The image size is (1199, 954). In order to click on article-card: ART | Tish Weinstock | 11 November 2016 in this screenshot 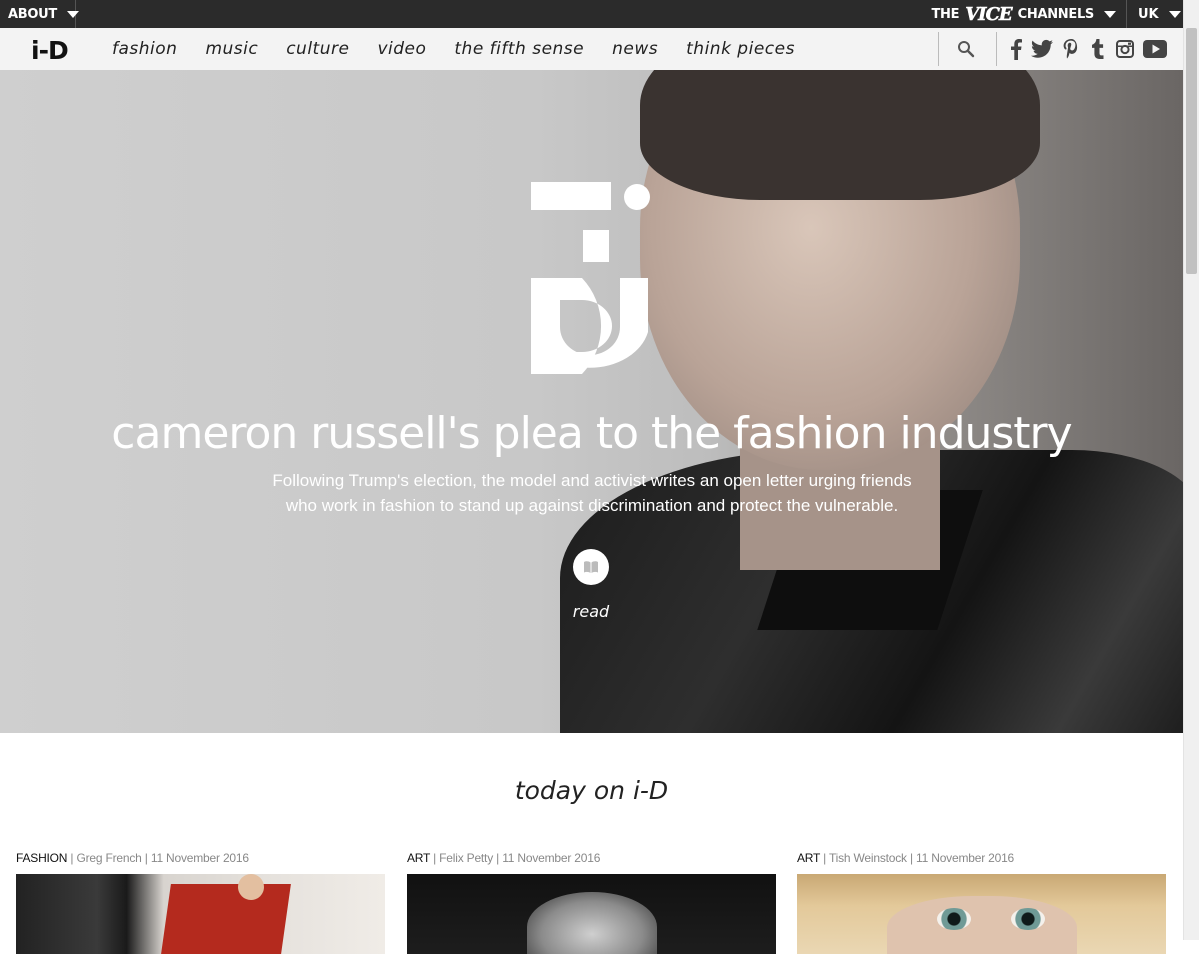, I will do `click(981, 902)`.